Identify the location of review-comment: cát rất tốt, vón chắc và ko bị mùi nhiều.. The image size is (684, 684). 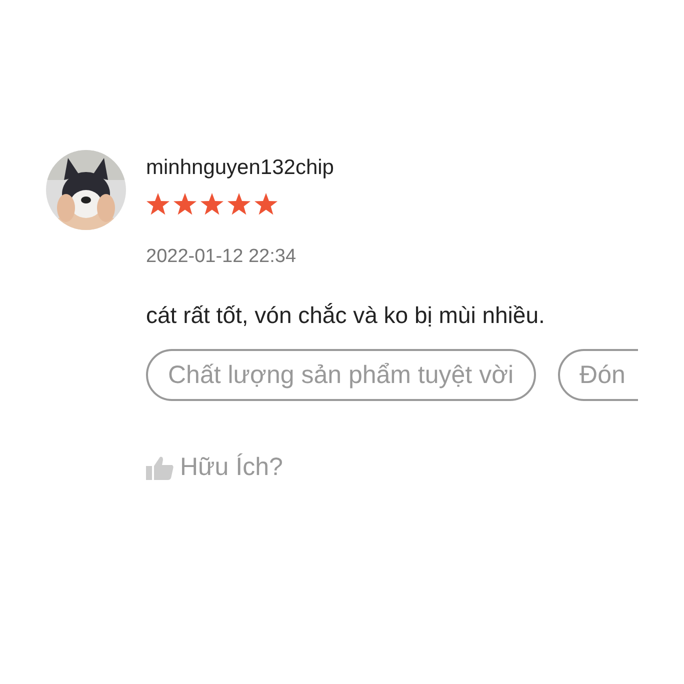
(346, 315).